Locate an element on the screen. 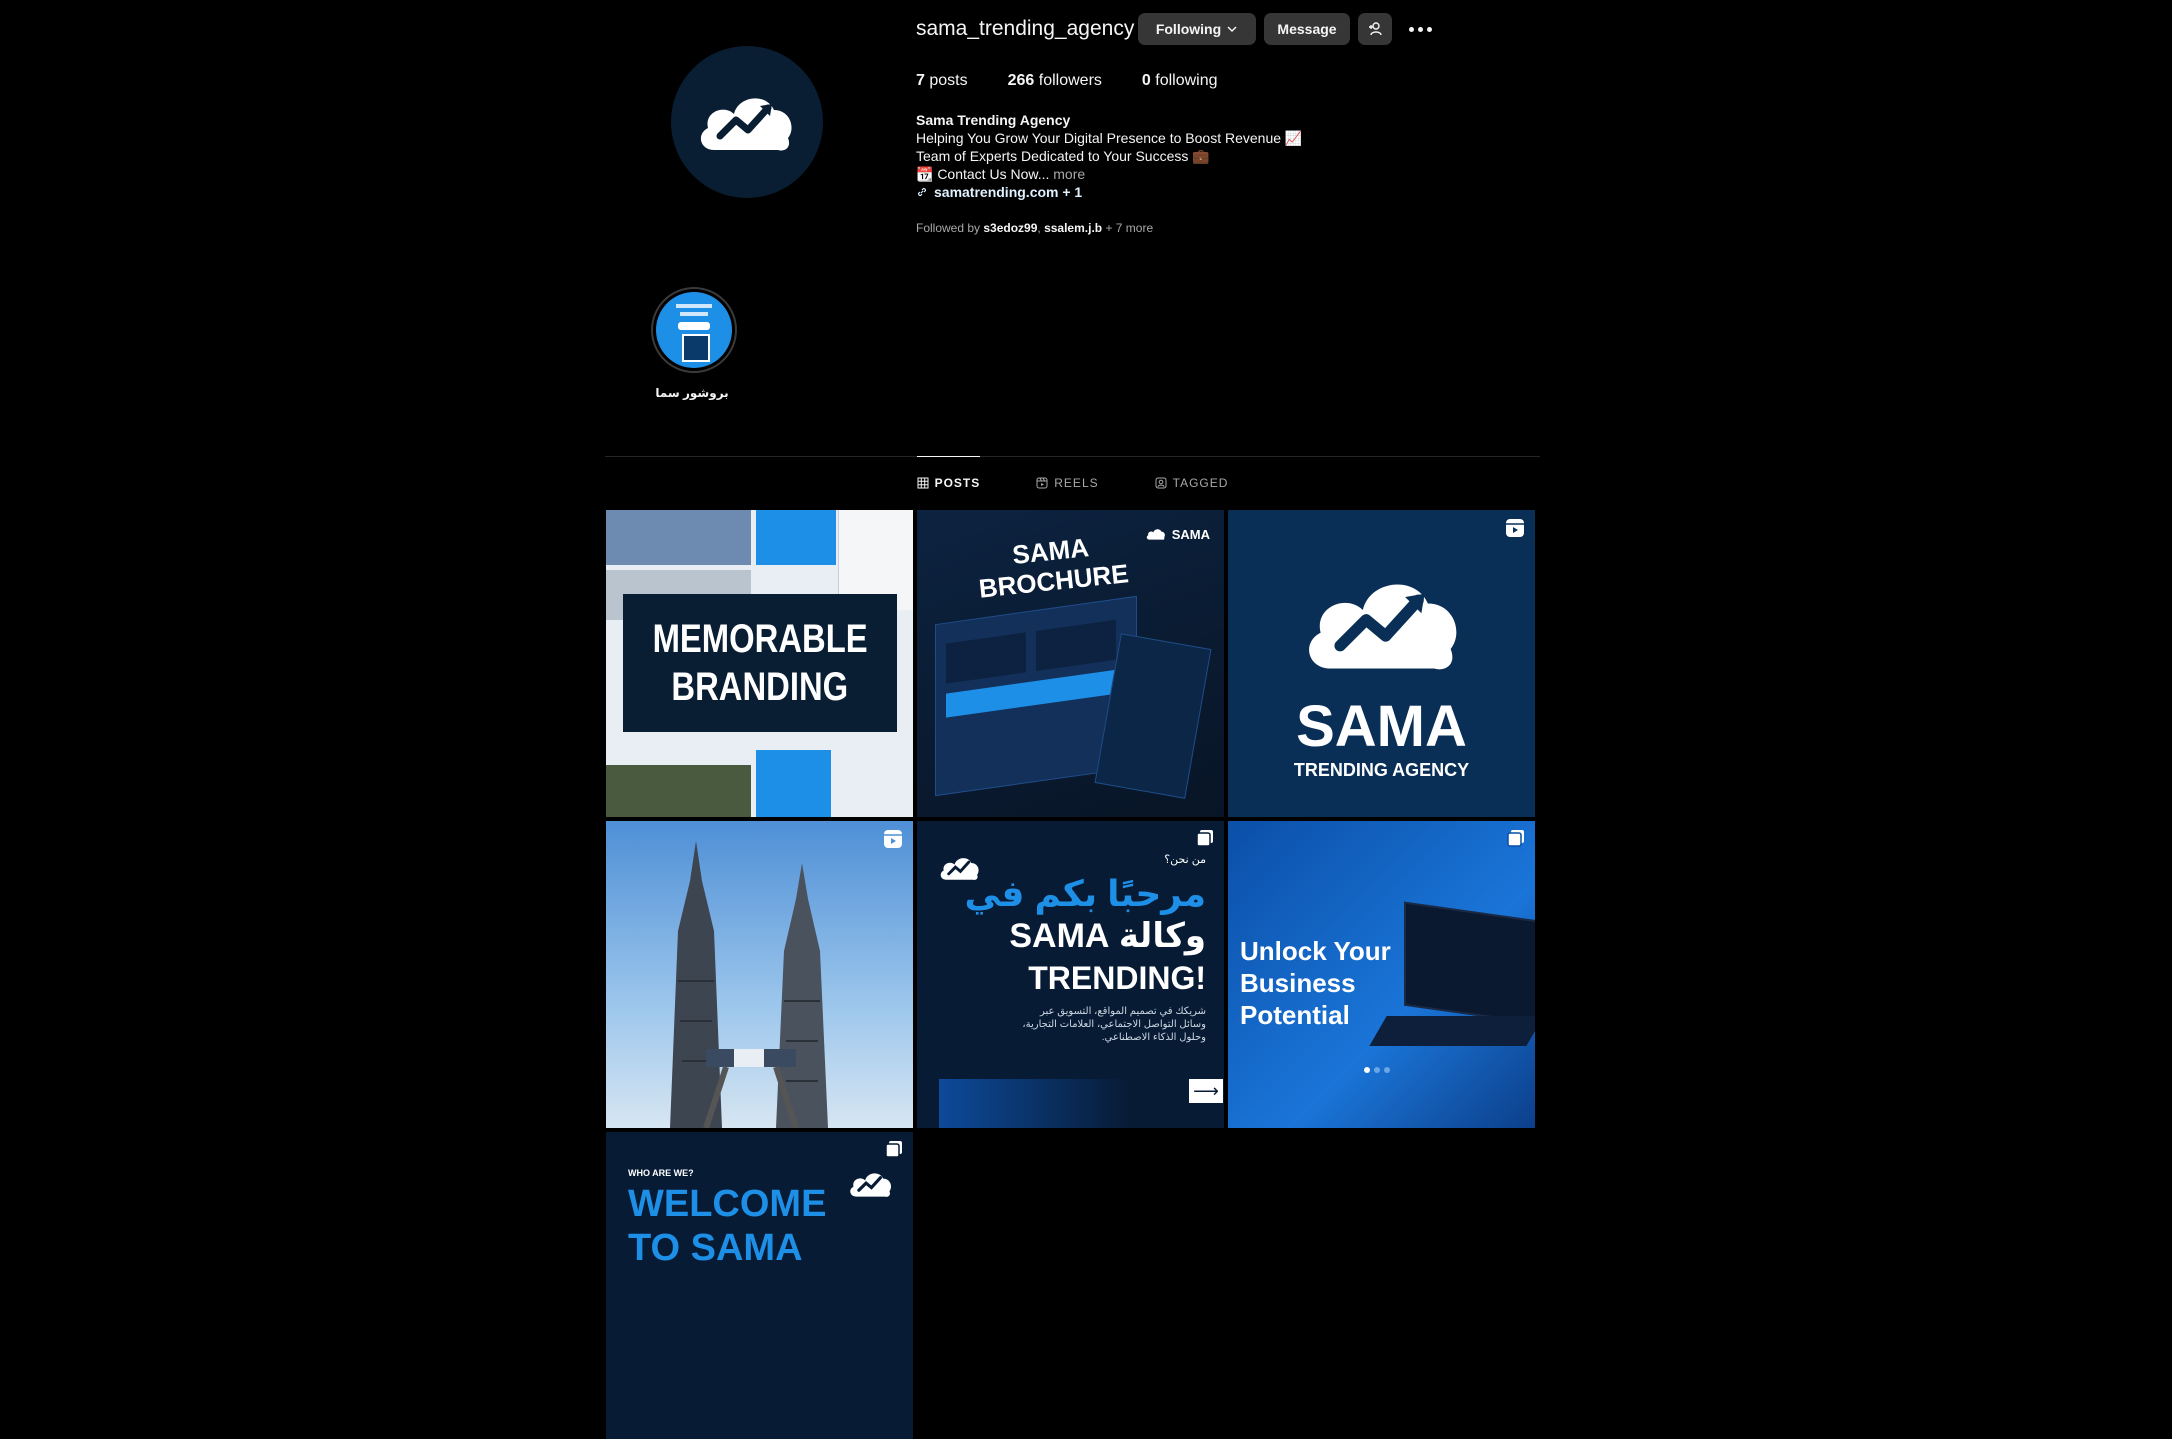  avatar is located at coordinates (747, 122).